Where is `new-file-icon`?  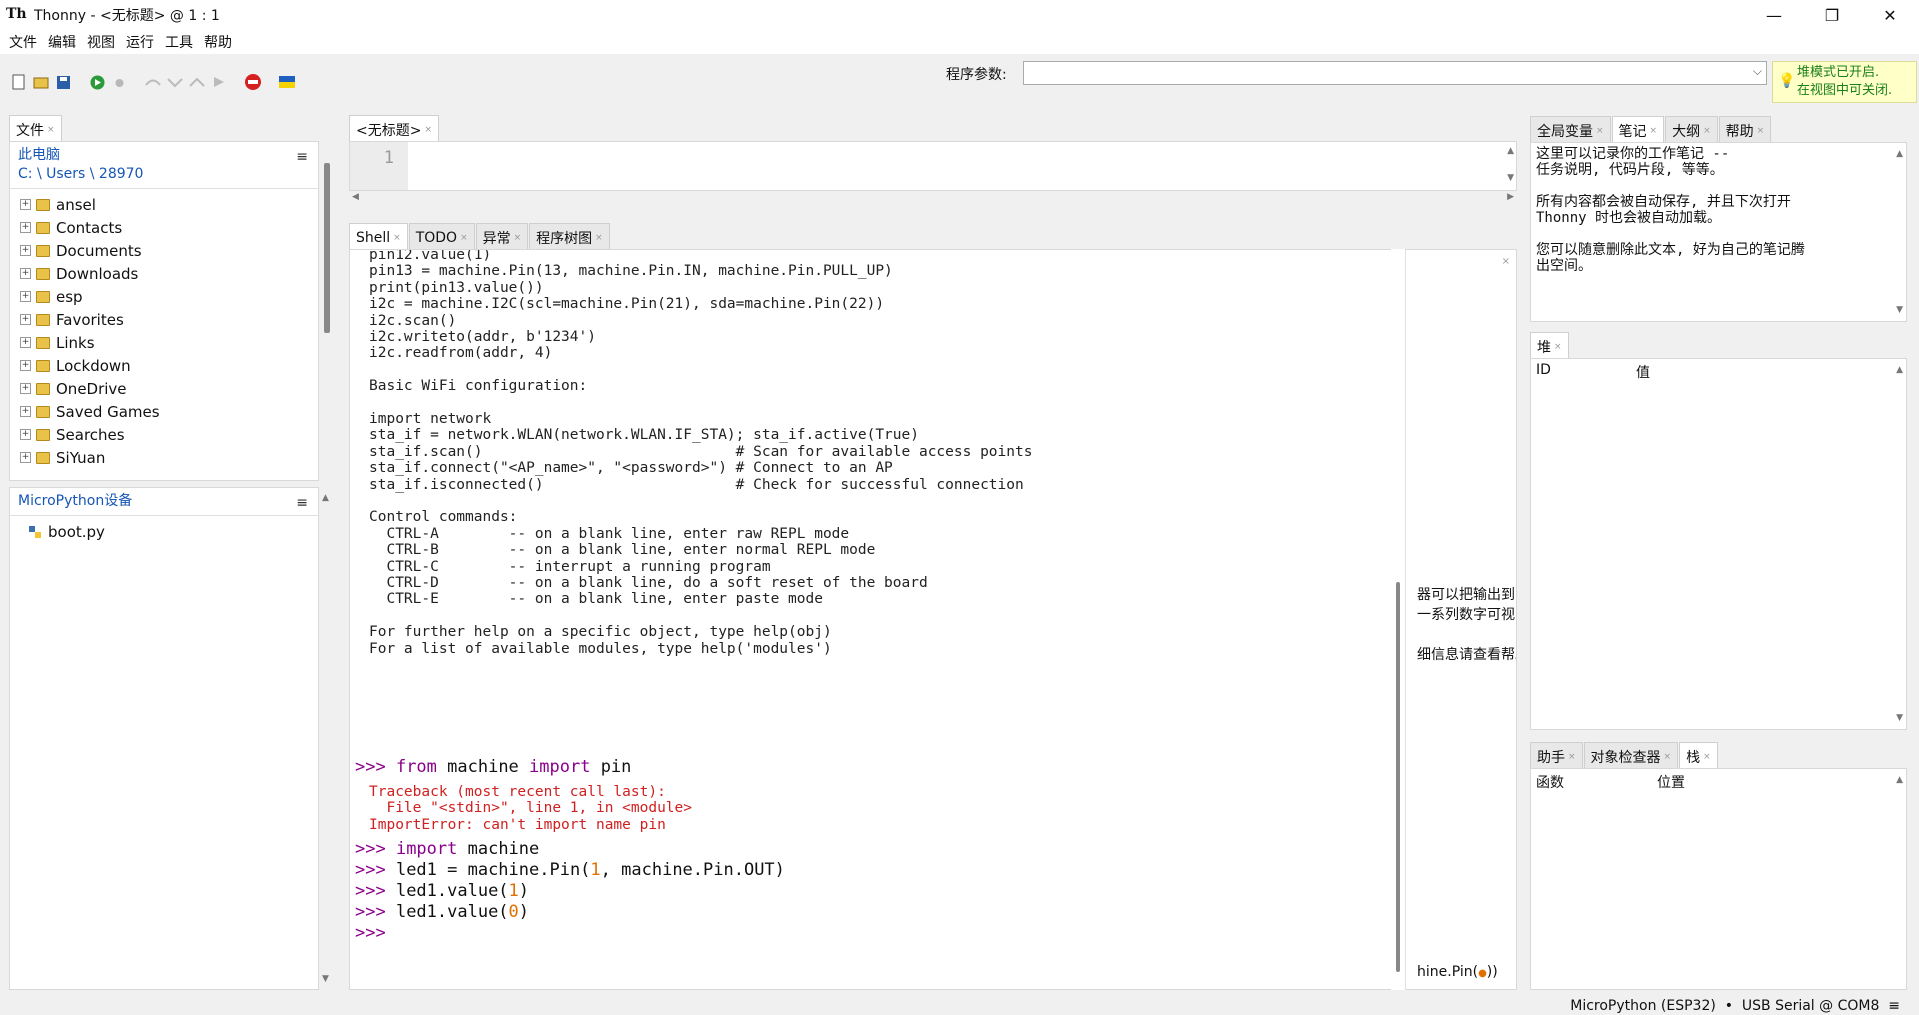
new-file-icon is located at coordinates (19, 82).